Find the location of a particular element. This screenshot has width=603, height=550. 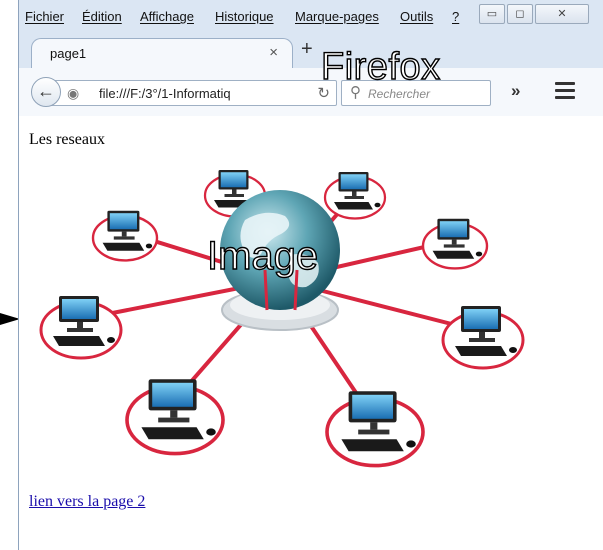

tab-strip: page1 × + is located at coordinates (311, 51).